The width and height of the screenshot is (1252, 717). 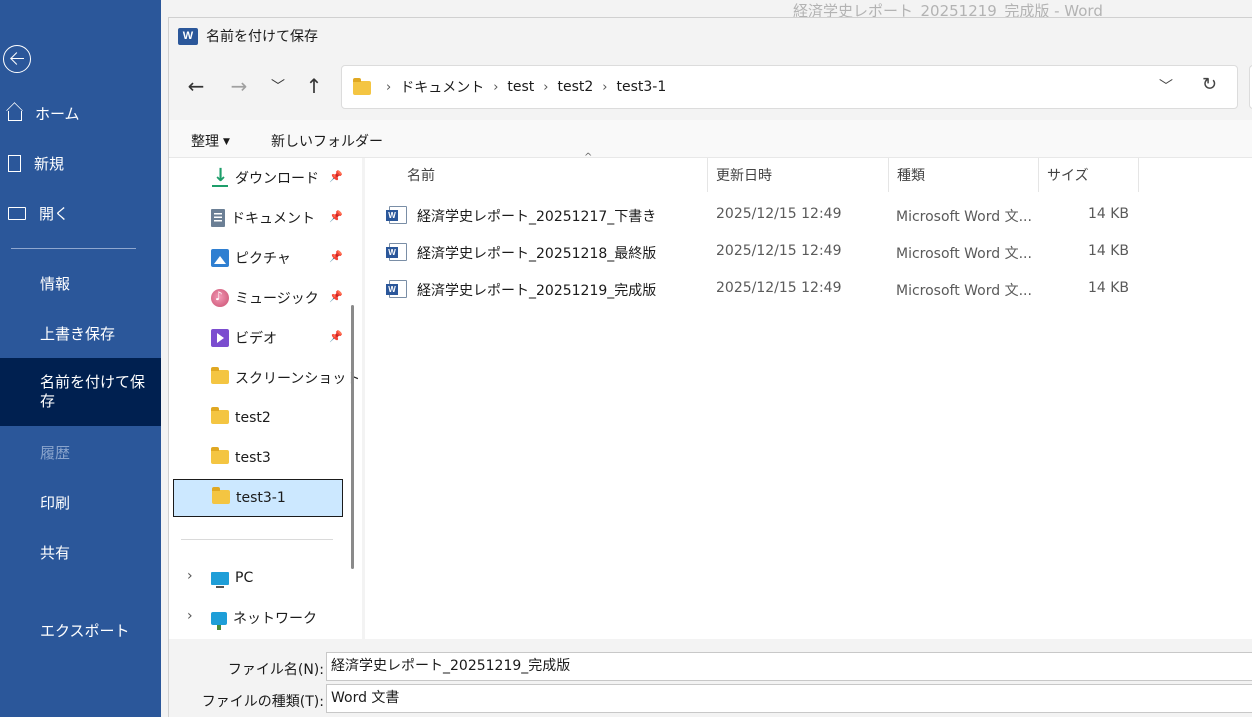 What do you see at coordinates (258, 578) in the screenshot?
I see `nav-item-pc: › PC` at bounding box center [258, 578].